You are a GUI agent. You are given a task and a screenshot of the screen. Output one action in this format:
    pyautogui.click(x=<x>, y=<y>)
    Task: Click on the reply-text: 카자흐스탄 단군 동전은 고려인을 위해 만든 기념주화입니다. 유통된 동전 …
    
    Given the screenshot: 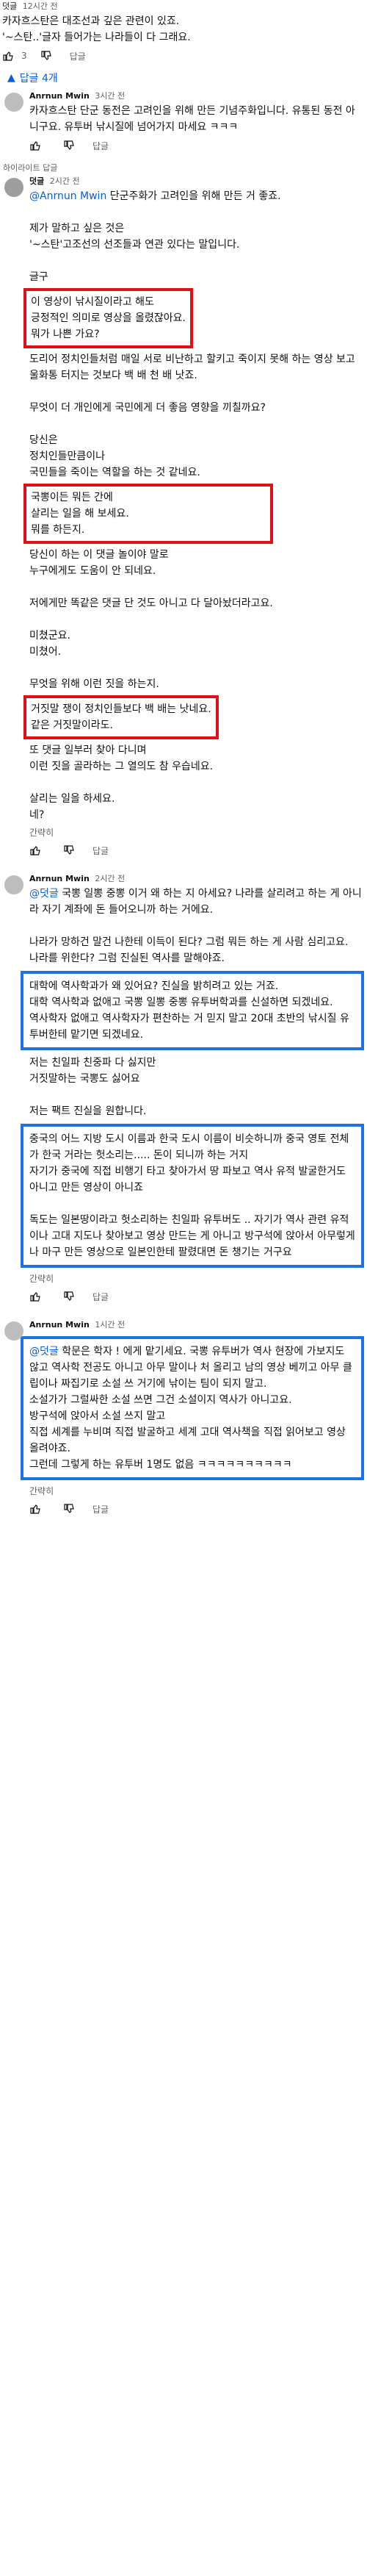 What is the action you would take?
    pyautogui.click(x=192, y=119)
    